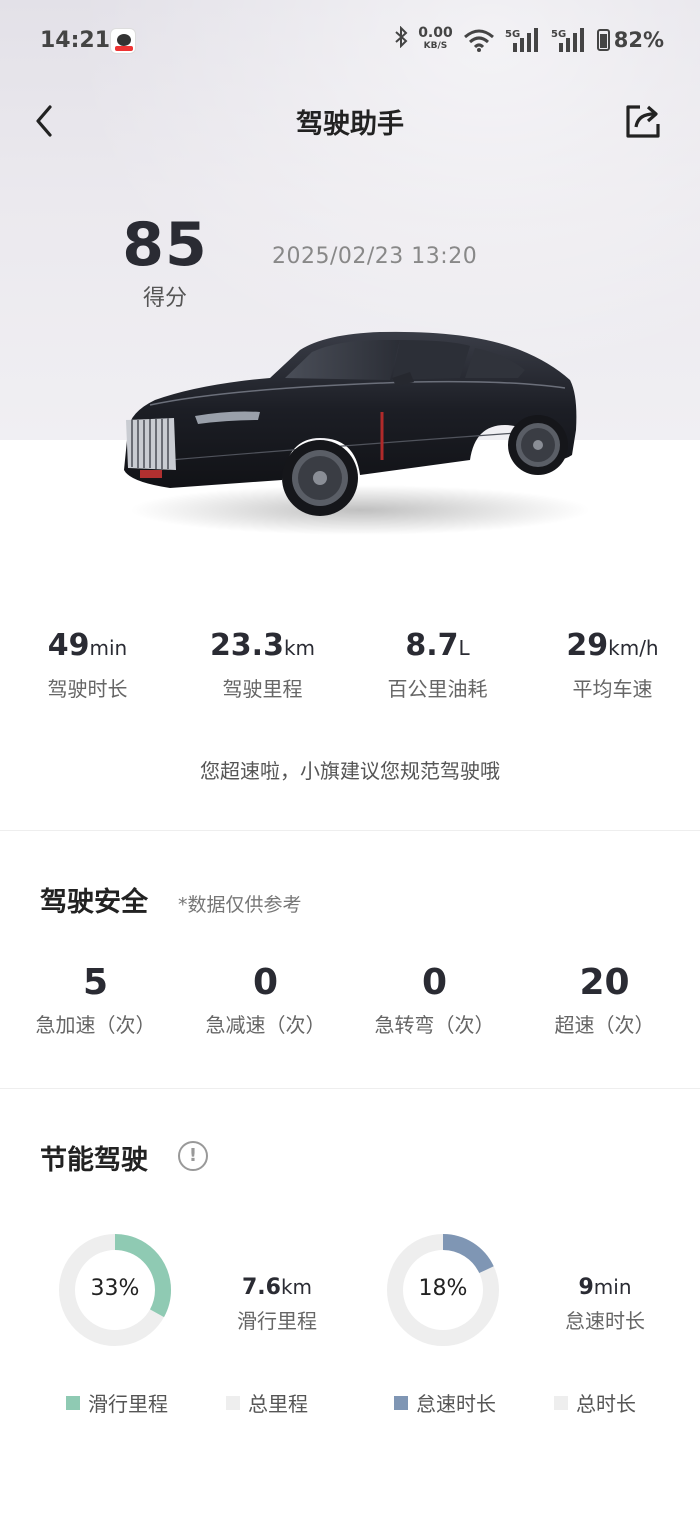 The width and height of the screenshot is (700, 1540). I want to click on network-speed-unit: KB/S, so click(435, 46).